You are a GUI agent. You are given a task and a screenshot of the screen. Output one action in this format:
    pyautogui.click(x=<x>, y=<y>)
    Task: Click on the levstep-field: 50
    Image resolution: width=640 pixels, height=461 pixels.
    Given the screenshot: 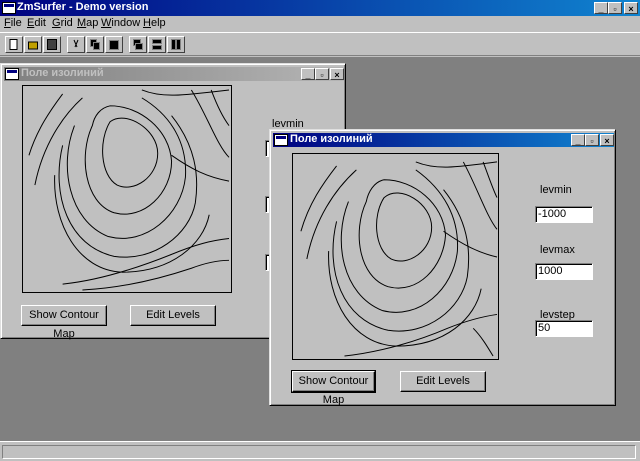 What is the action you would take?
    pyautogui.click(x=564, y=328)
    